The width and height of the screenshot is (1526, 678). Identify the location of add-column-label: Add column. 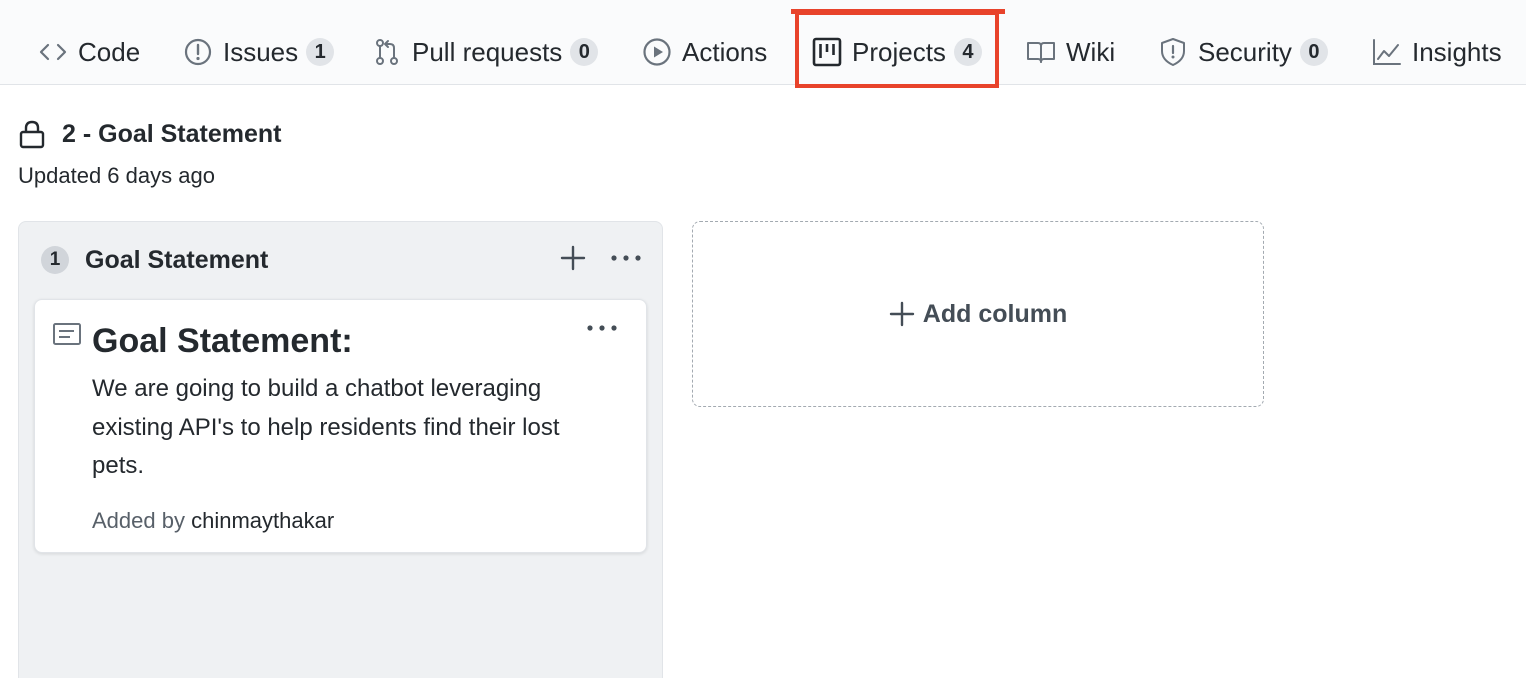
(995, 313).